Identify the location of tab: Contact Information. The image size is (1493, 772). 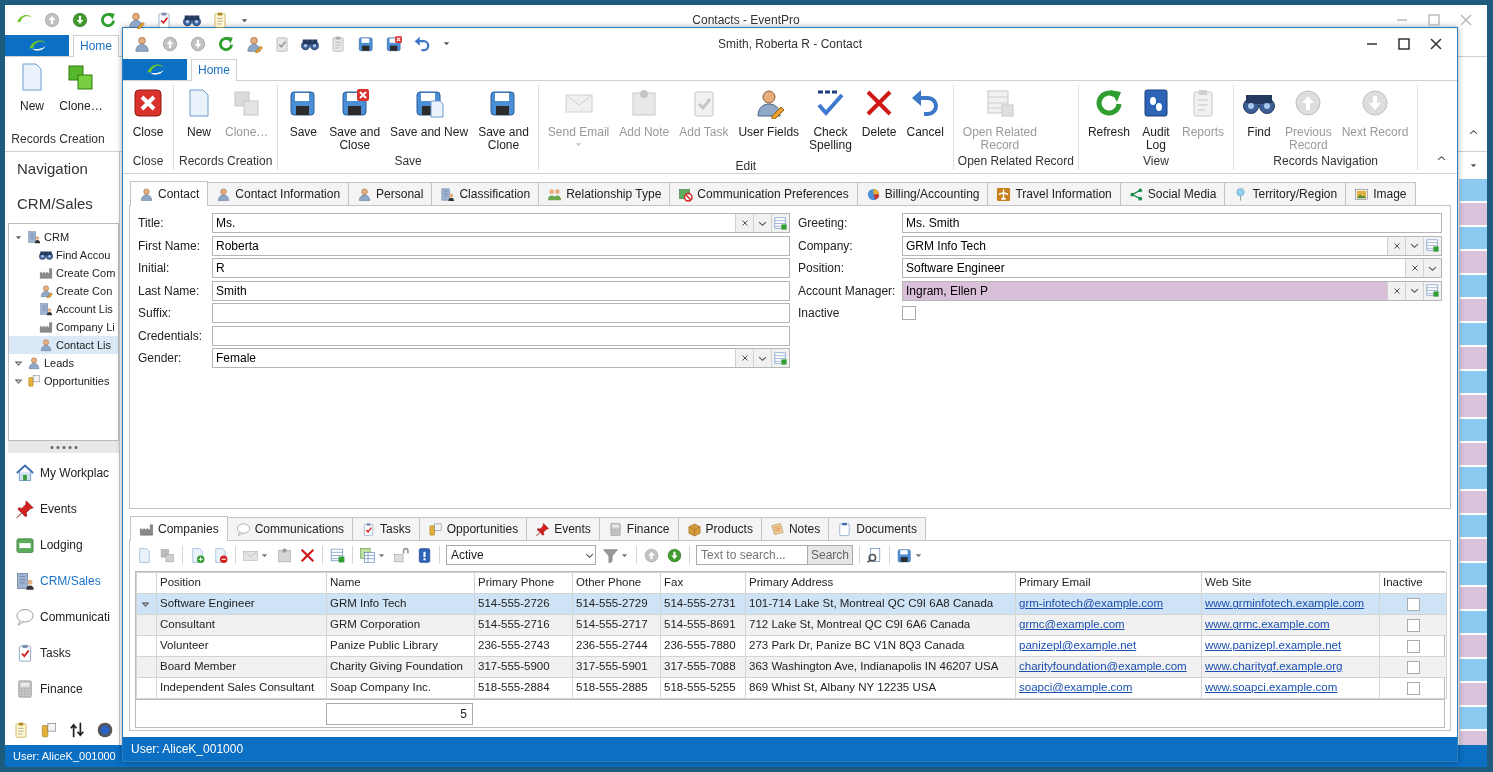
(278, 193).